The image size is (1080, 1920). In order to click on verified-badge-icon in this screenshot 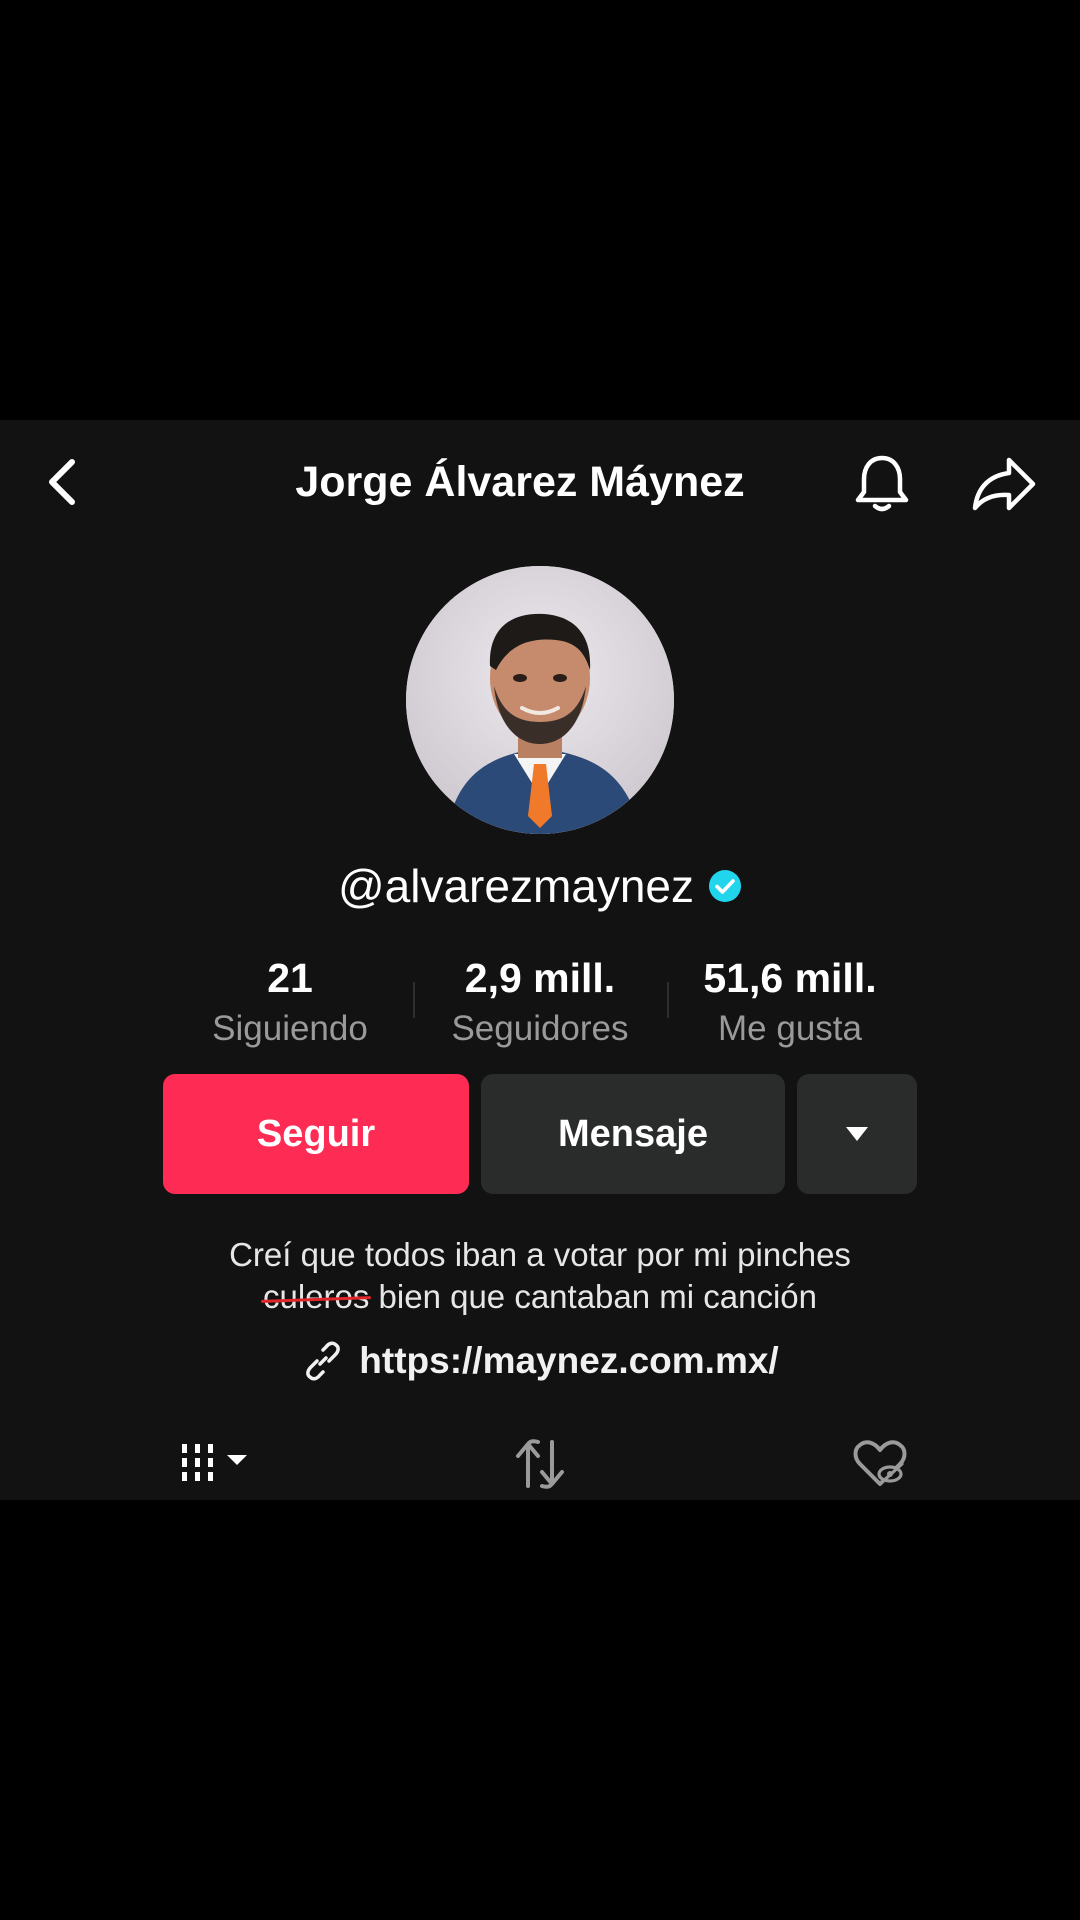, I will do `click(725, 886)`.